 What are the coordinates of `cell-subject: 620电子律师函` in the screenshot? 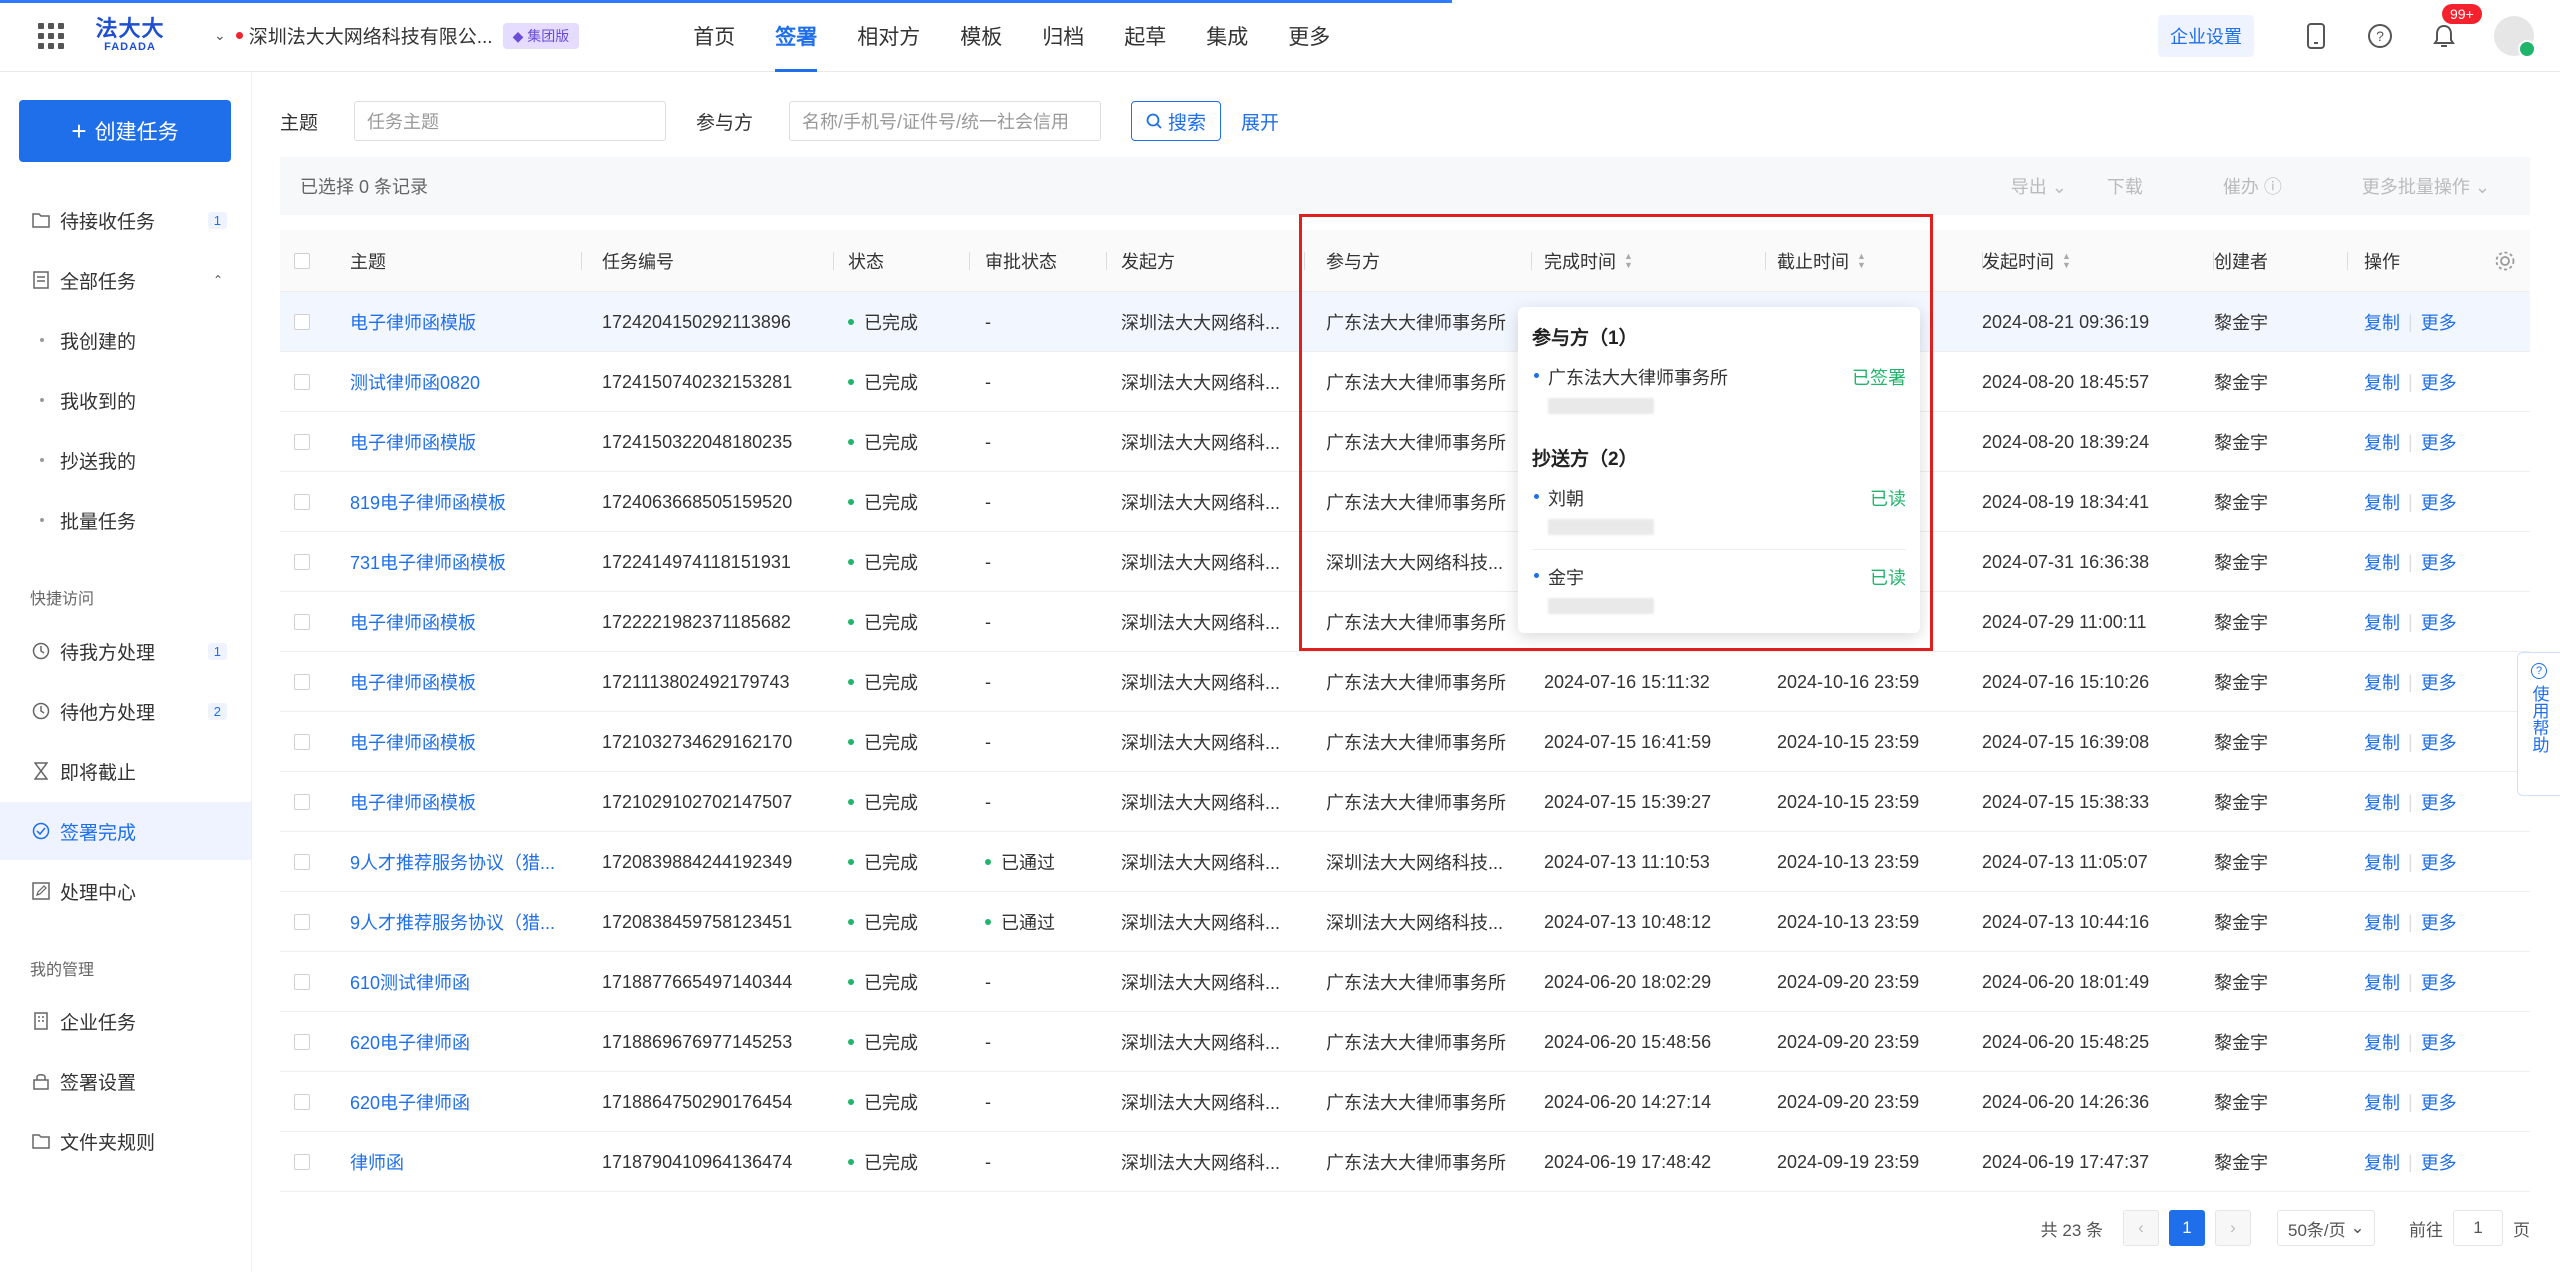 It's located at (465, 1042).